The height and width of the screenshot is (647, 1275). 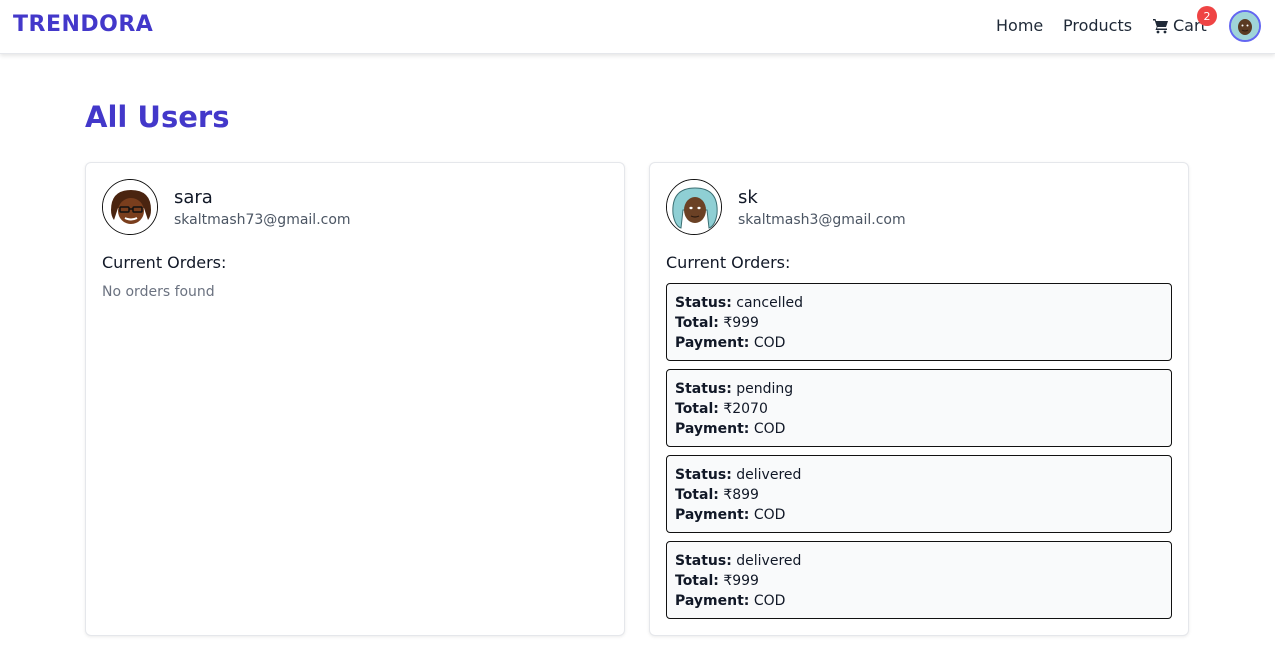 What do you see at coordinates (1207, 16) in the screenshot?
I see `cart-count-badge: 2` at bounding box center [1207, 16].